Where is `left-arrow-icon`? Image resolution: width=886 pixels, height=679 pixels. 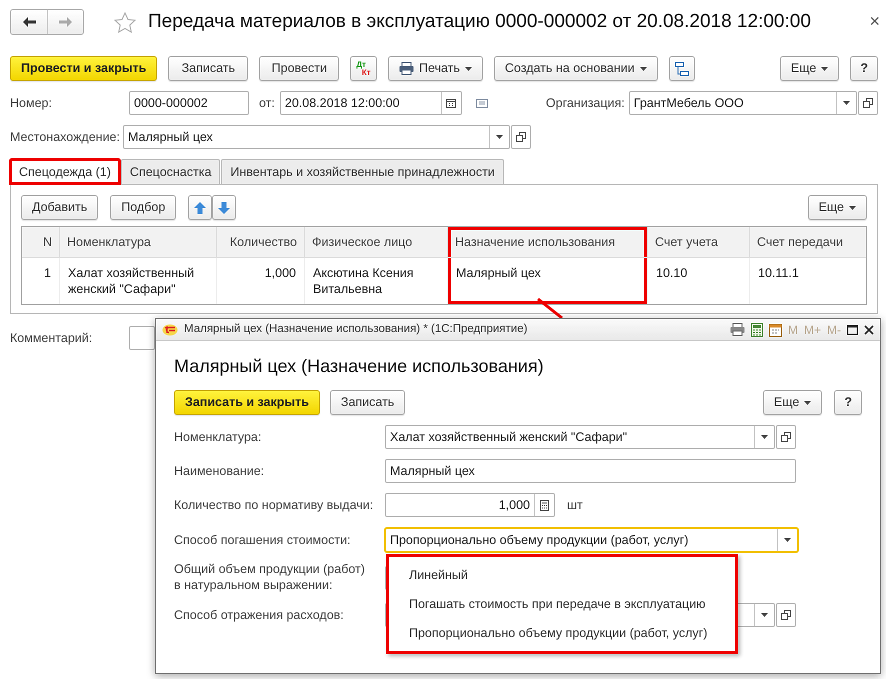
left-arrow-icon is located at coordinates (29, 22).